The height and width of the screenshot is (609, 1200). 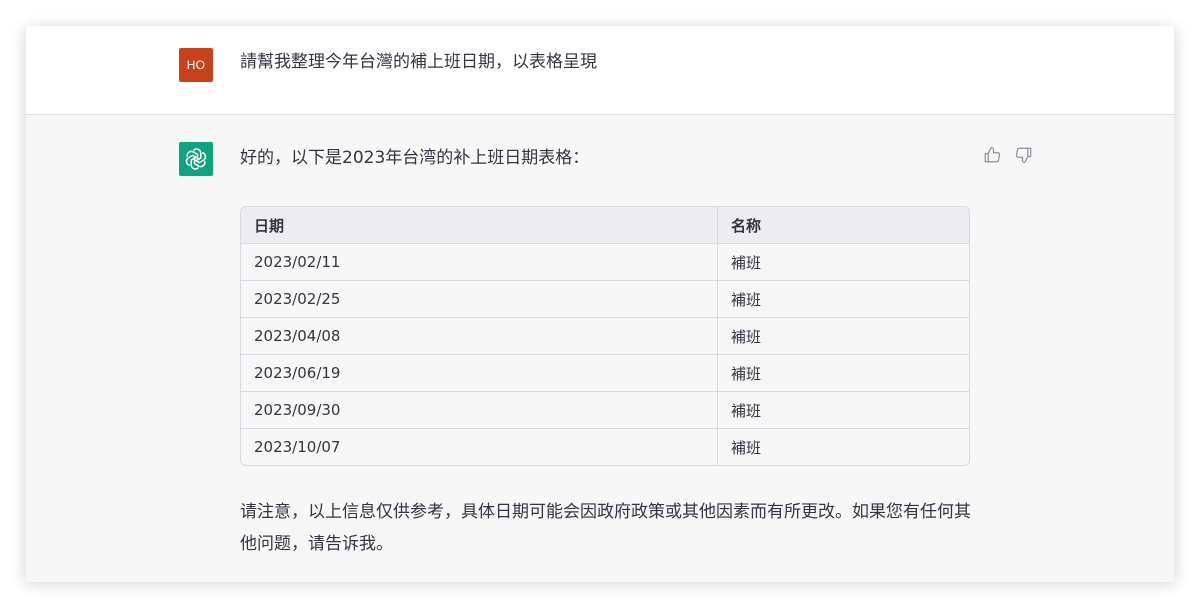 I want to click on user-avatar-initials: HO, so click(x=196, y=65).